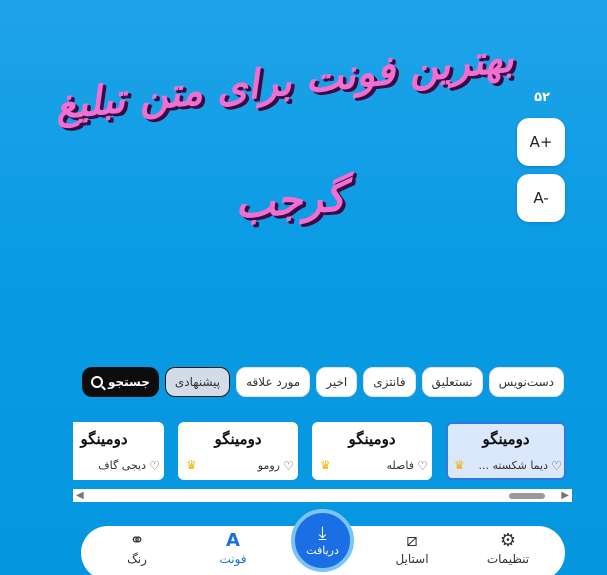 This screenshot has width=607, height=575. What do you see at coordinates (506, 451) in the screenshot?
I see `font-card: دومینگو ♡ دیما شکسته ... ♛` at bounding box center [506, 451].